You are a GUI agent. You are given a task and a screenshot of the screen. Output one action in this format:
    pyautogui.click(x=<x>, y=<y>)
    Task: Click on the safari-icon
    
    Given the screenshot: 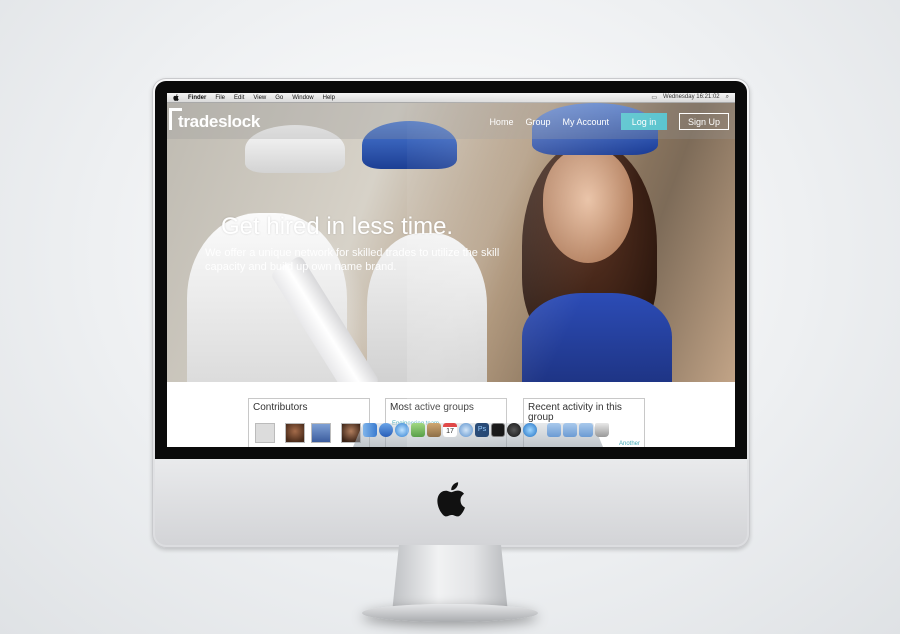 What is the action you would take?
    pyautogui.click(x=402, y=430)
    